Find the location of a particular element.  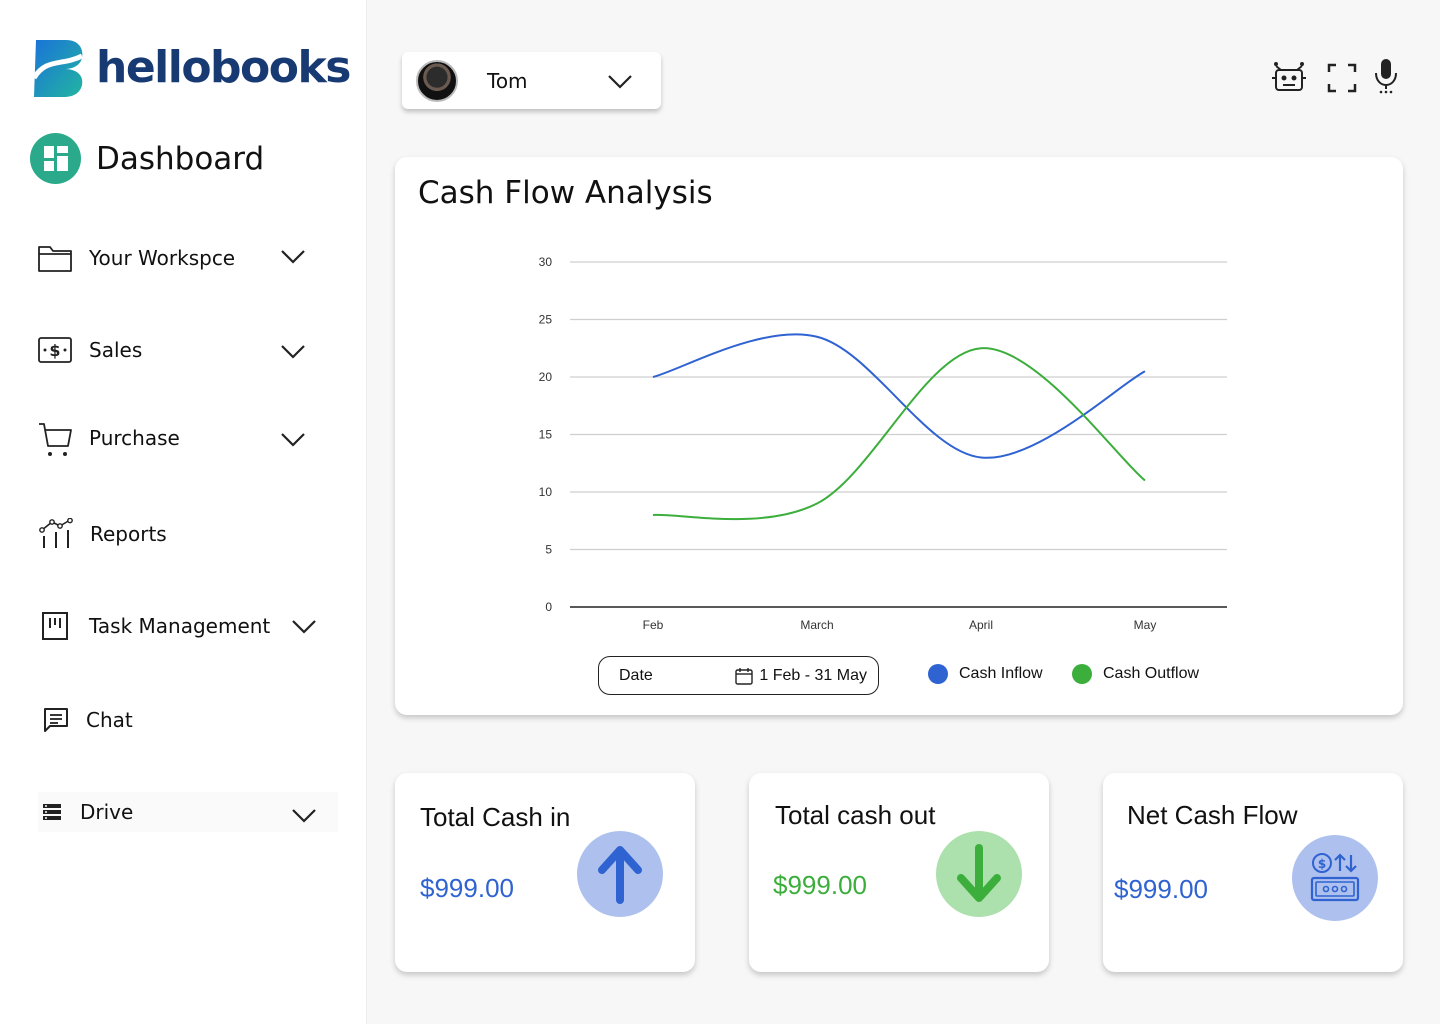

microphone-icon is located at coordinates (1386, 76).